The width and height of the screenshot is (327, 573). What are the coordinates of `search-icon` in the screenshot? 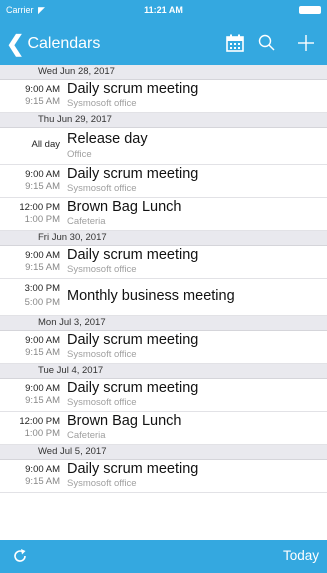 It's located at (268, 44).